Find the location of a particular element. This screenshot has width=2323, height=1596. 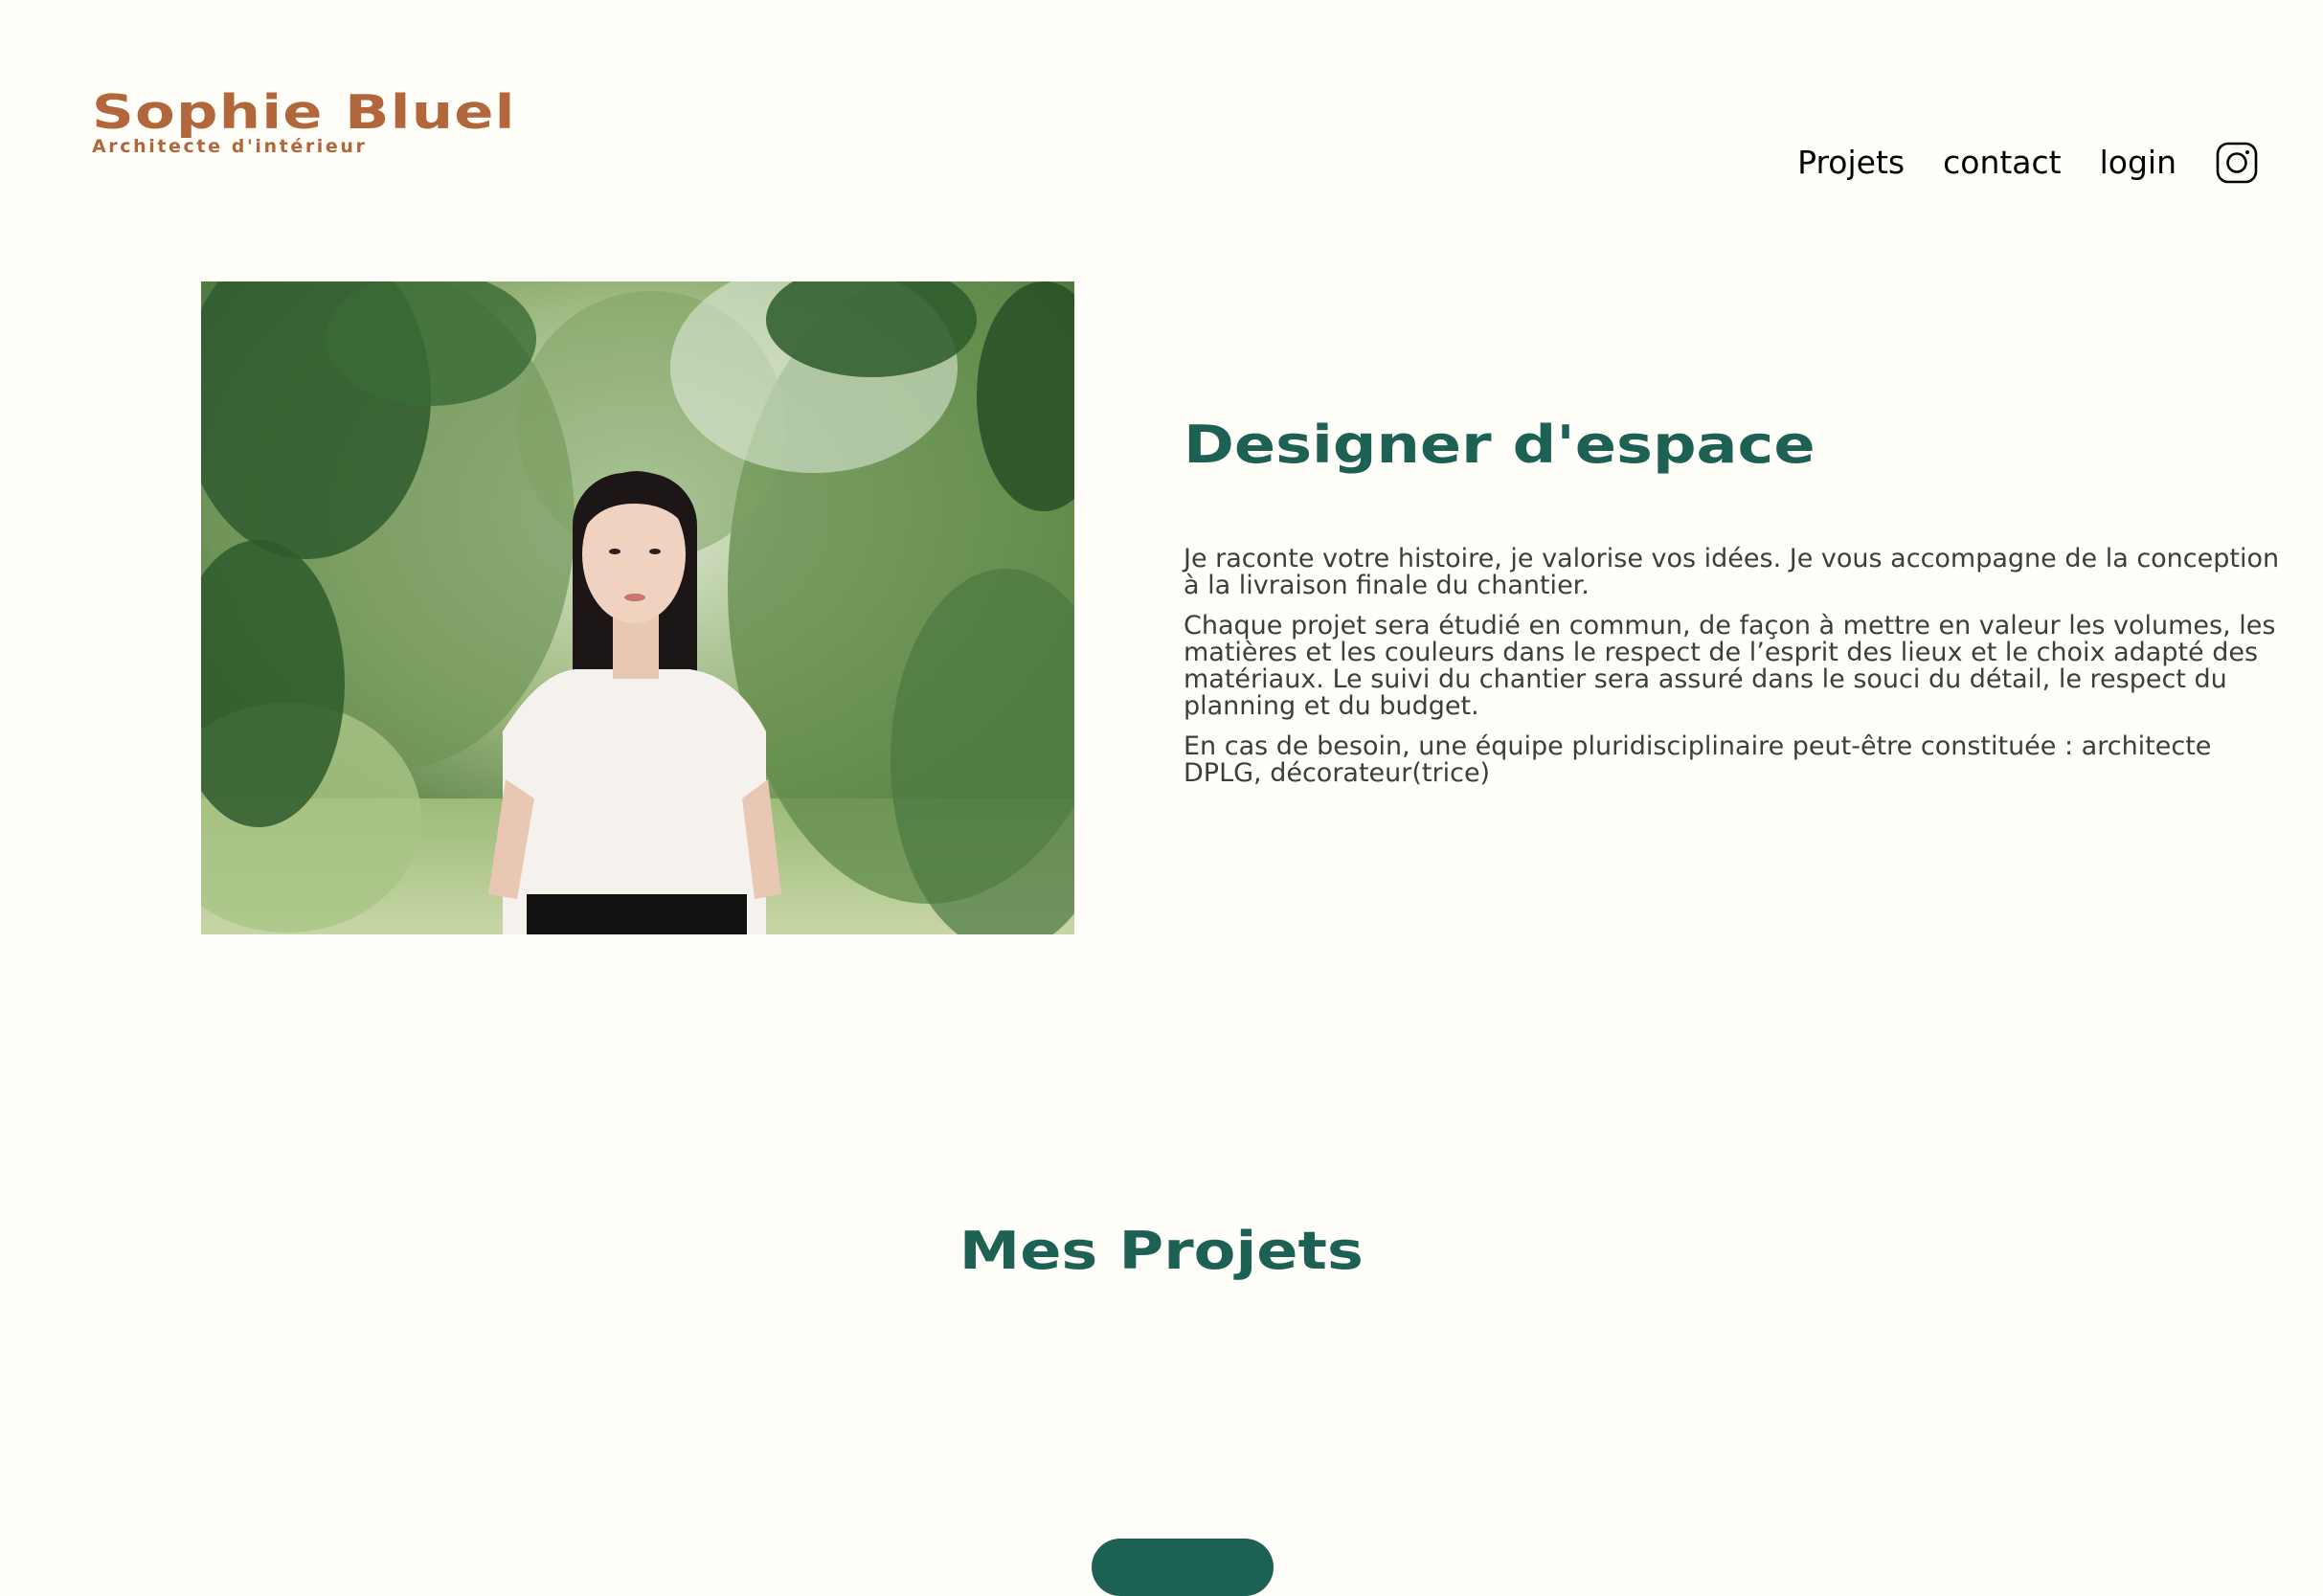

nav-link-login: login is located at coordinates (2138, 162).